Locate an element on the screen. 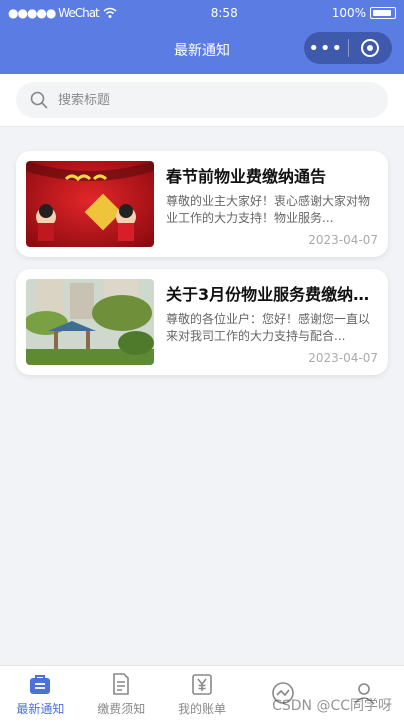  tab-bar: 最新通知 缴费须知 我的账单 is located at coordinates (202, 694).